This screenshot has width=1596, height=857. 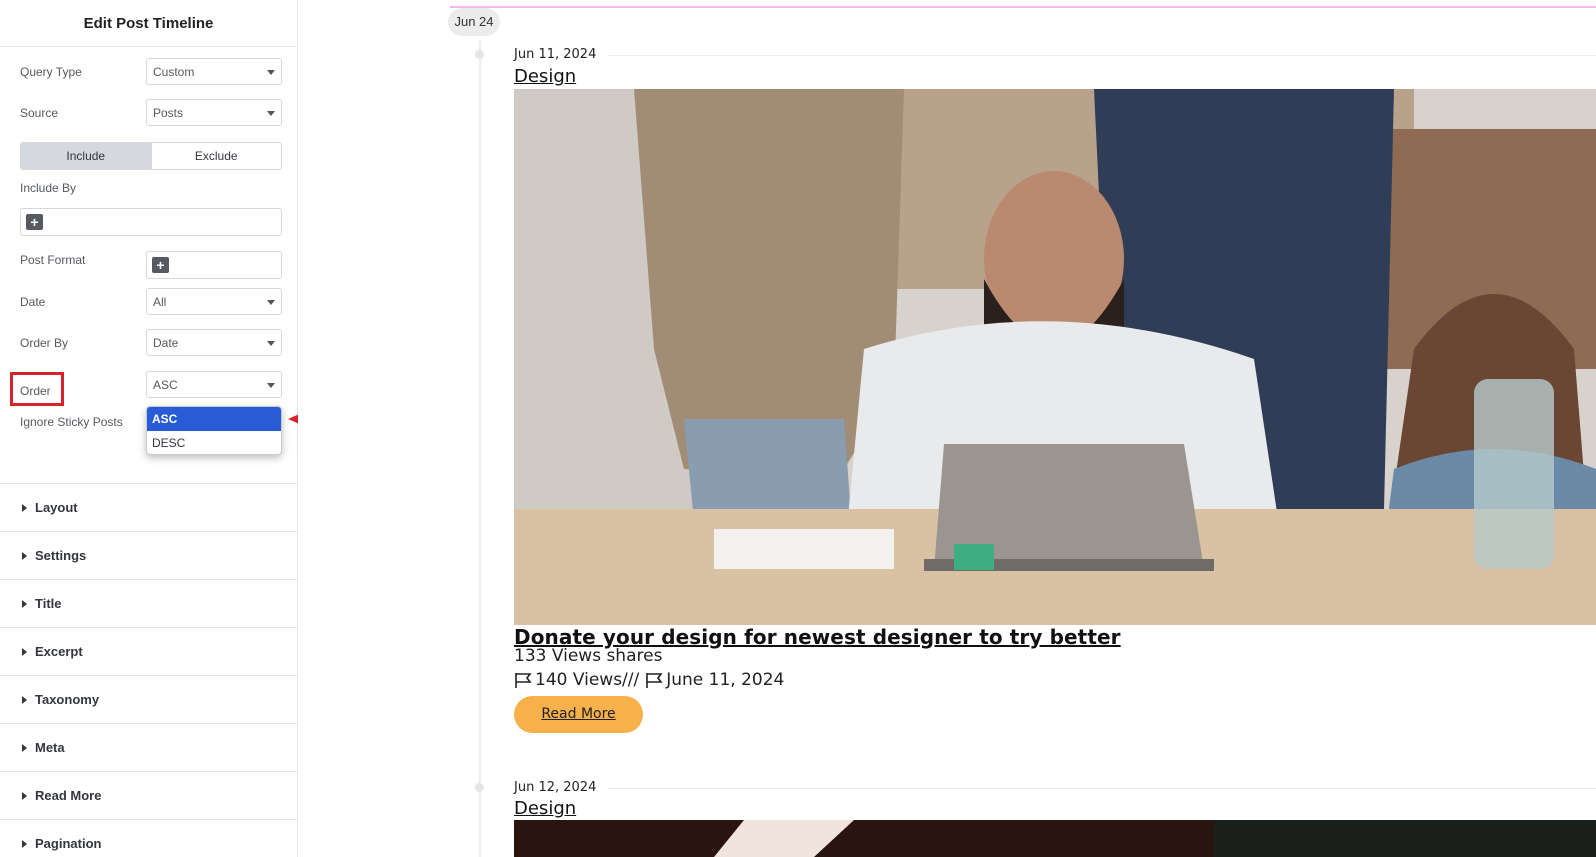 I want to click on exclude-tab: Exclude, so click(x=216, y=156).